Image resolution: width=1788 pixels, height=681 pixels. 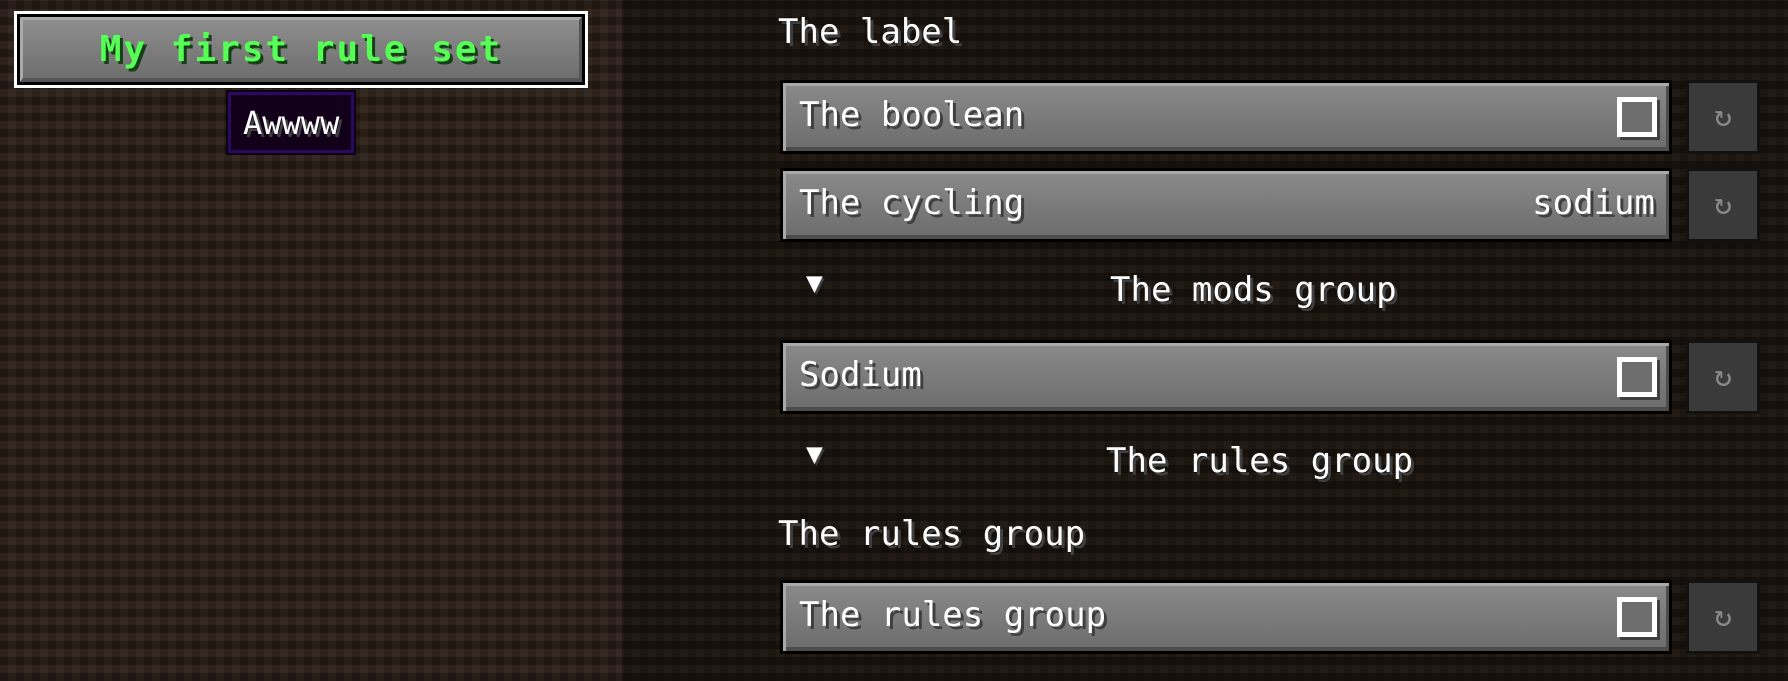 I want to click on sodium-reset-button: ↻, so click(x=1723, y=377).